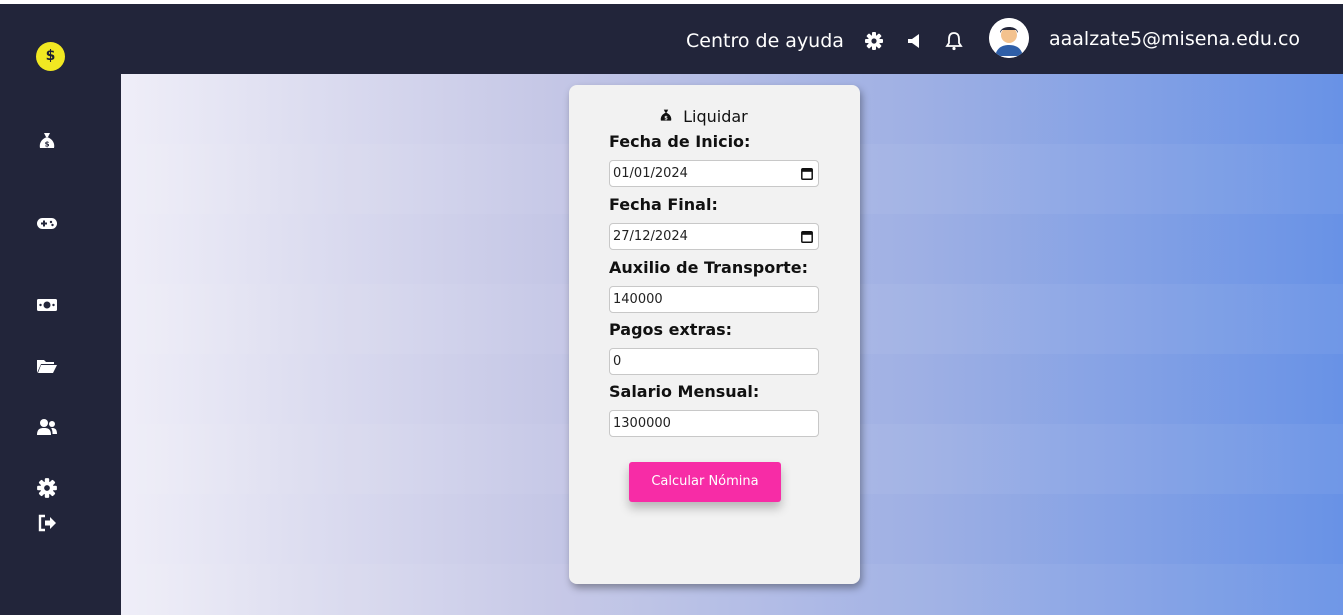 The height and width of the screenshot is (615, 1343). I want to click on gamepad-icon, so click(47, 223).